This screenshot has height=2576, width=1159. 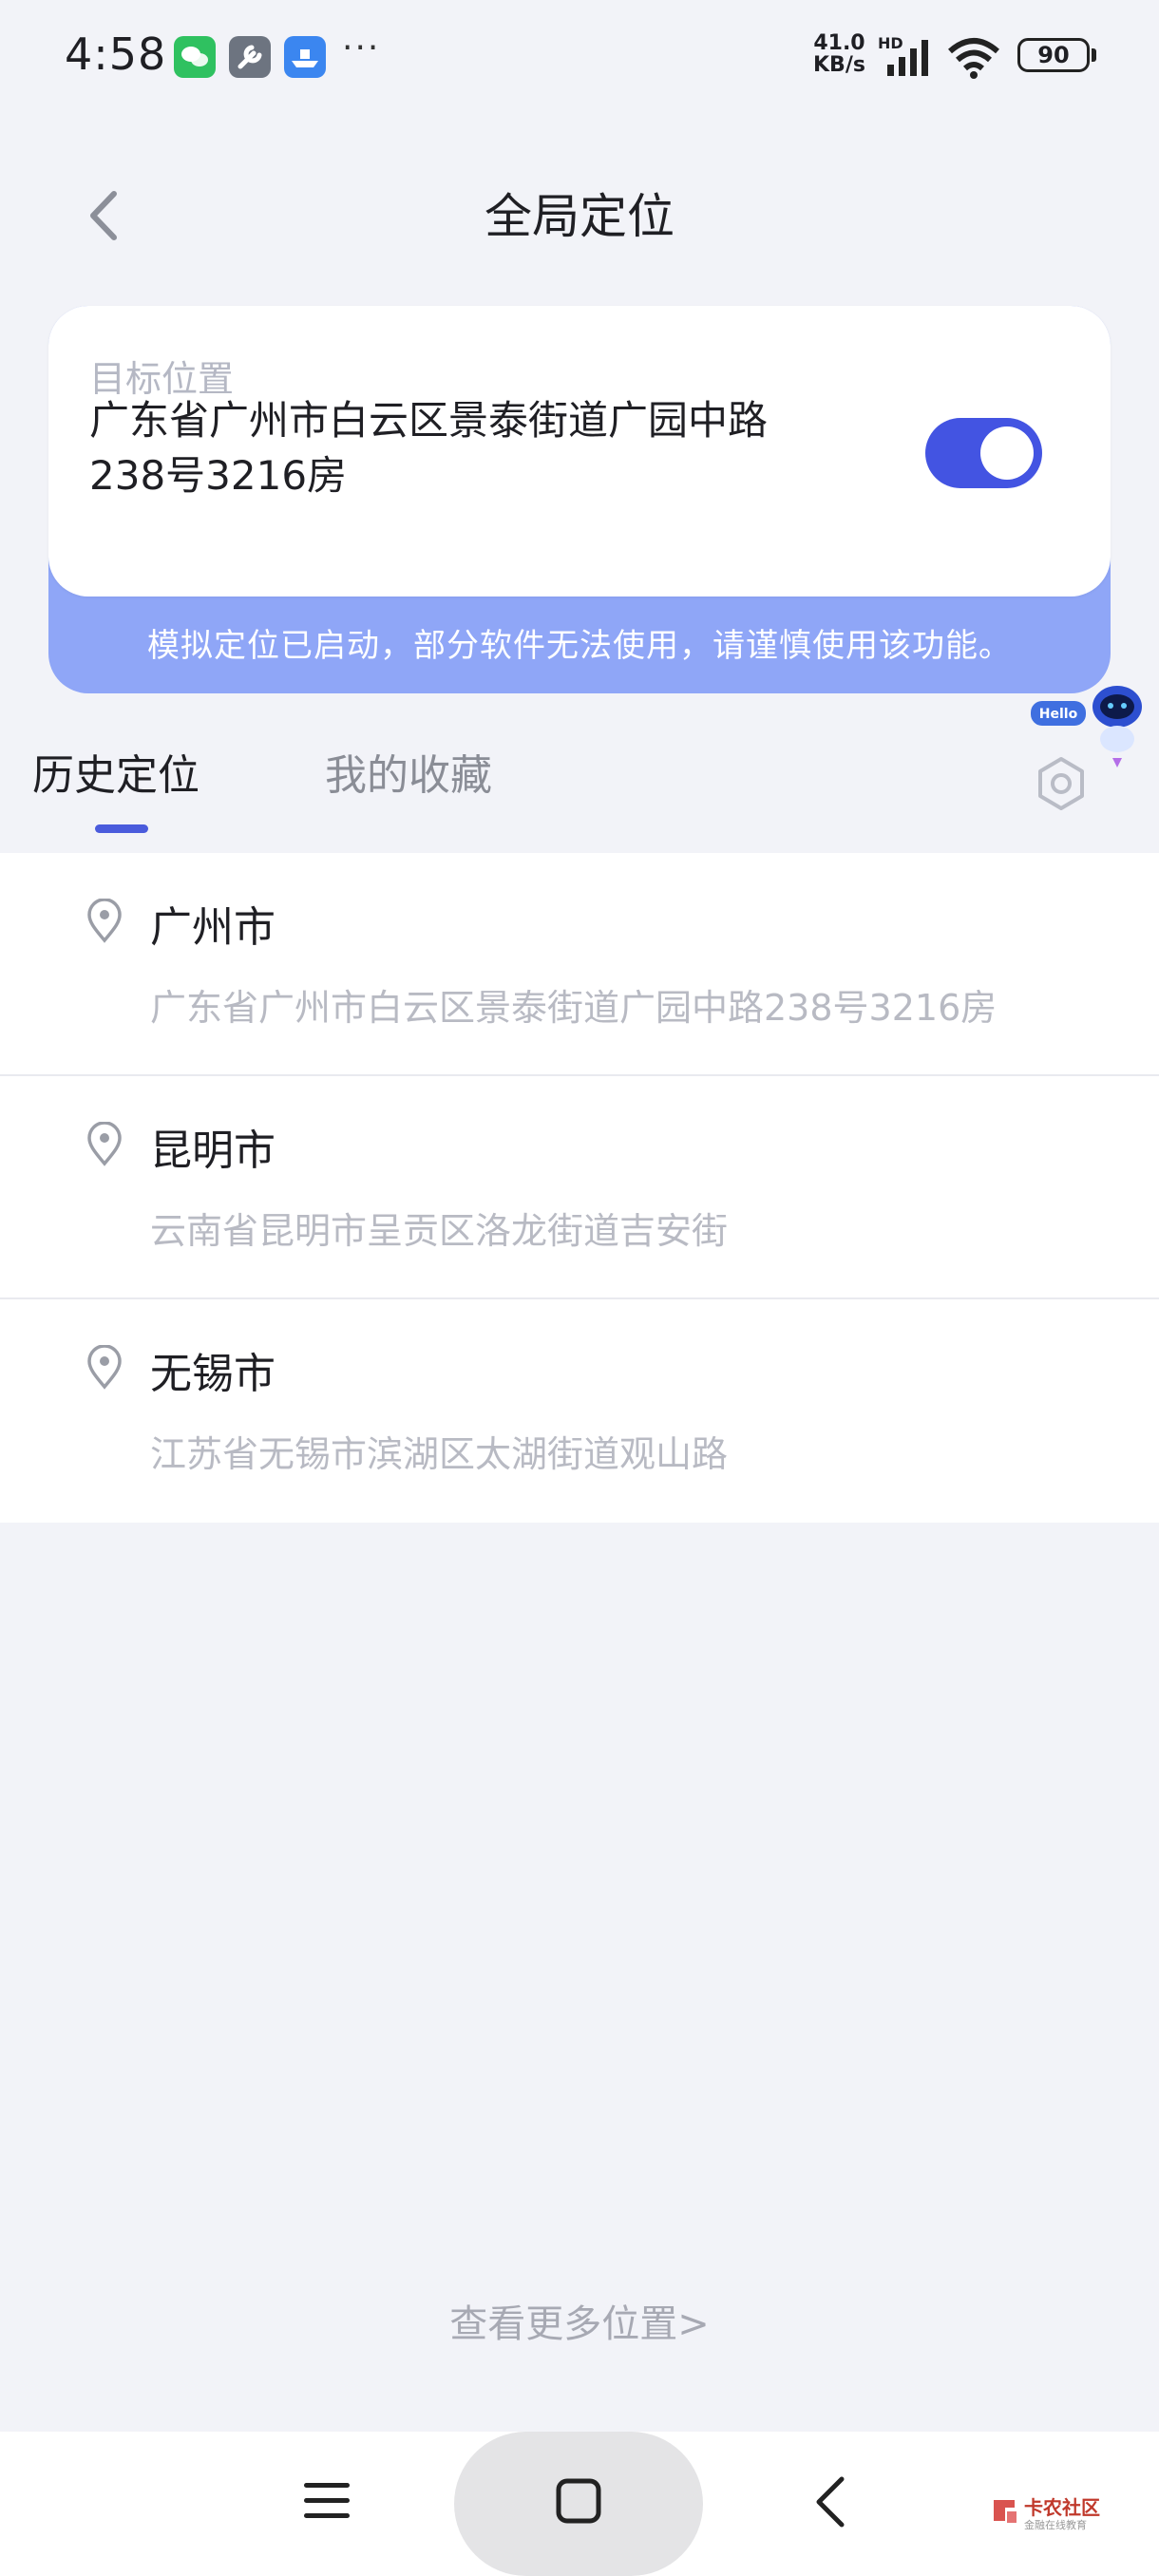 I want to click on list-item: 昆明市 云南省昆明市呈贡区洛龙街道吉安街, so click(x=579, y=1187).